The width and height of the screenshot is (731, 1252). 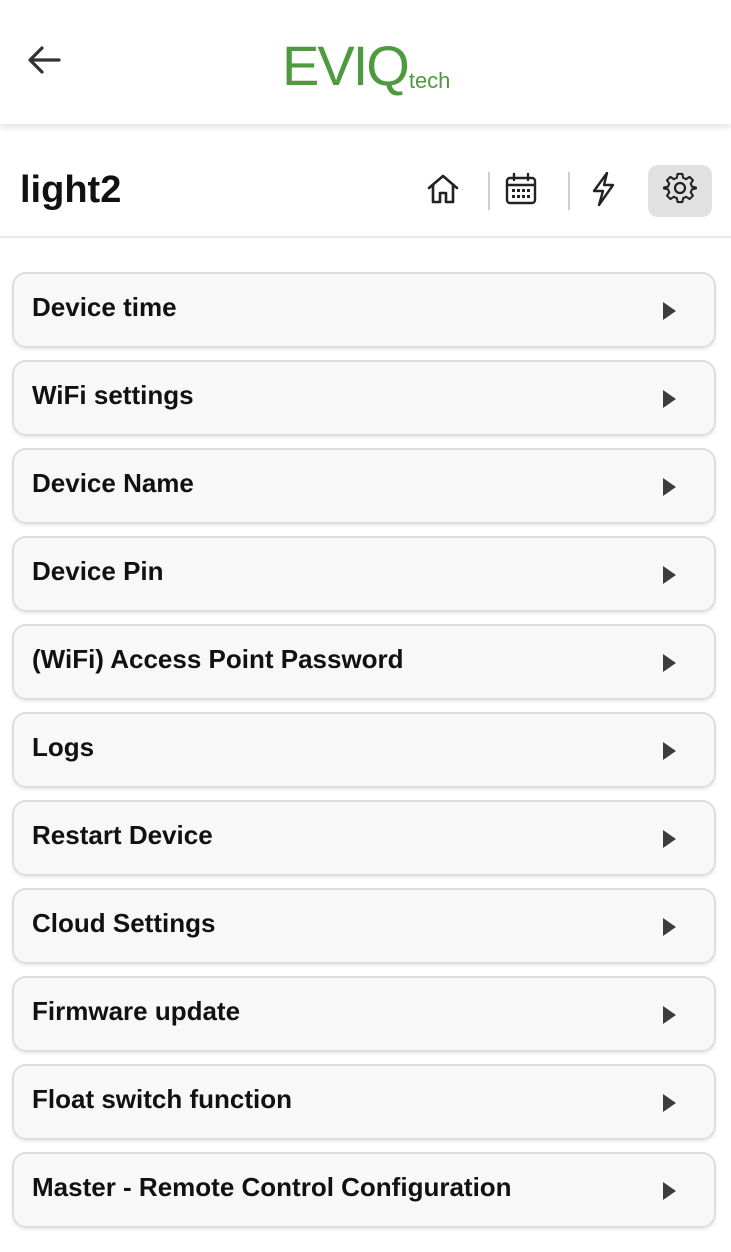 What do you see at coordinates (346, 65) in the screenshot?
I see `logo-main-text: EVIQ` at bounding box center [346, 65].